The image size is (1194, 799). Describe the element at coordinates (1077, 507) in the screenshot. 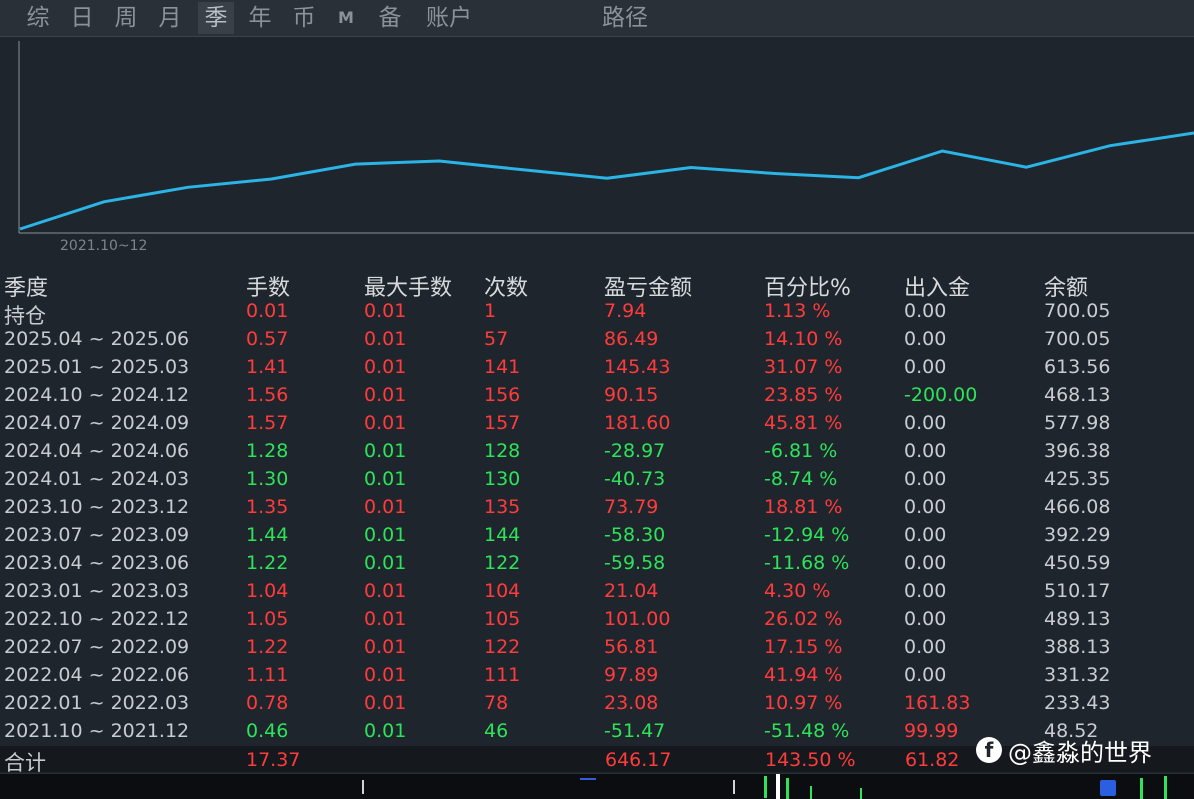

I see `row-balance: 466.08` at that location.